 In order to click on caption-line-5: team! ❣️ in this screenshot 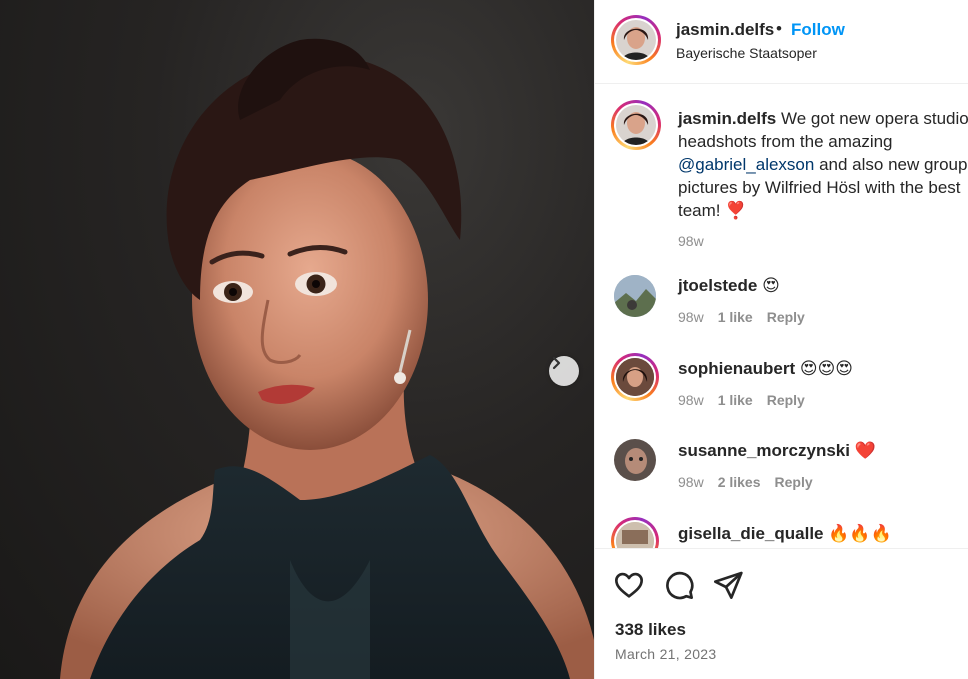, I will do `click(712, 210)`.